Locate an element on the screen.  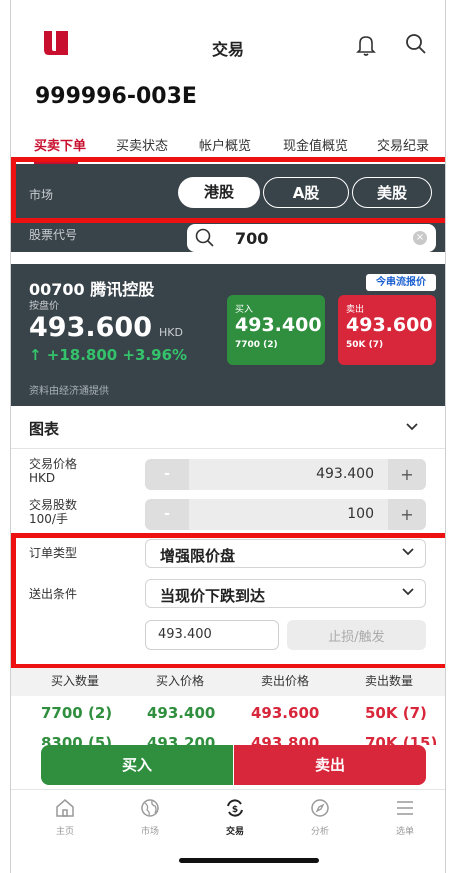
trade-action-bar: 买入 卖出 is located at coordinates (233, 765).